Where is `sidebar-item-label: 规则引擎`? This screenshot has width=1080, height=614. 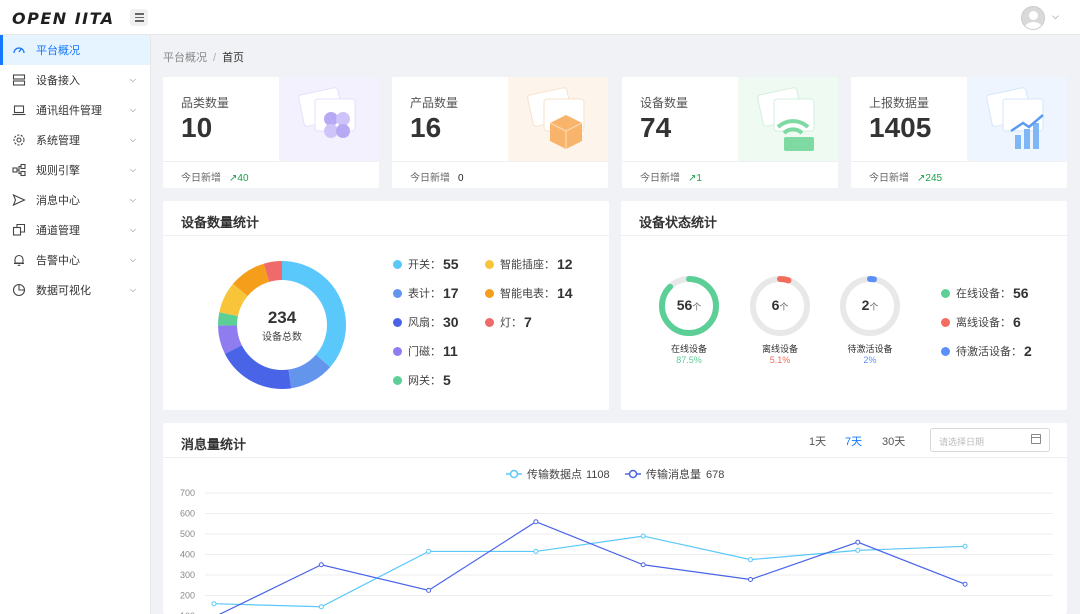
sidebar-item-label: 规则引擎 is located at coordinates (58, 171).